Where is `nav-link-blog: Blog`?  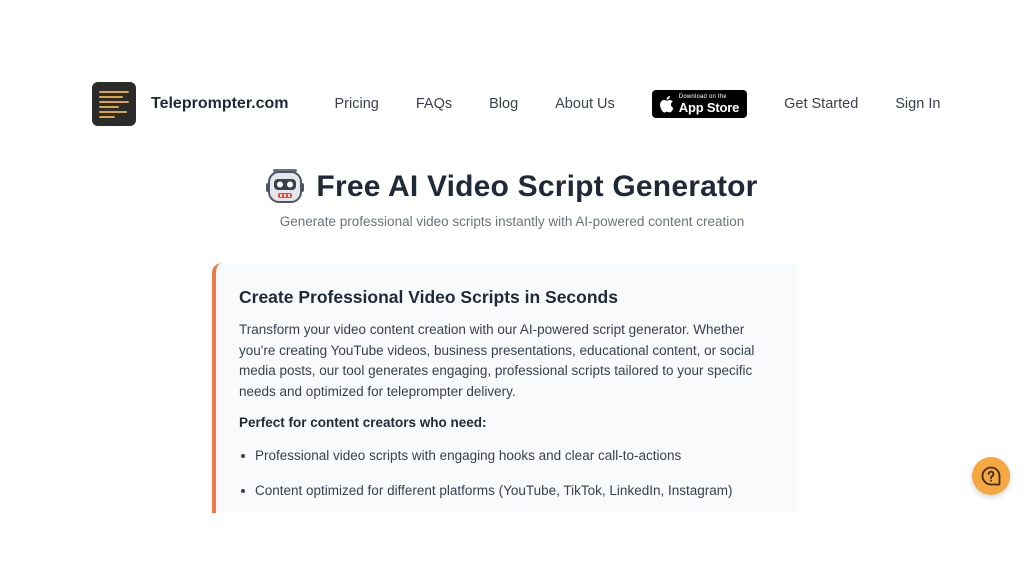
nav-link-blog: Blog is located at coordinates (503, 104).